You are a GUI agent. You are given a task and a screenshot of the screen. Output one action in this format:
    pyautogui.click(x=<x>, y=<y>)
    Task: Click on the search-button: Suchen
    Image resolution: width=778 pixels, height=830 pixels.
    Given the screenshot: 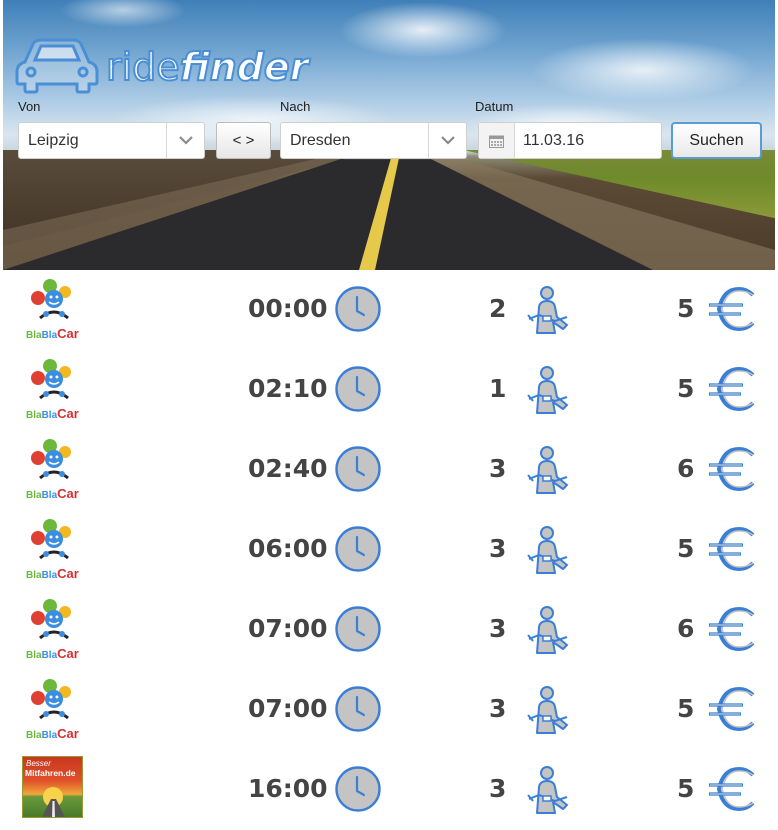 What is the action you would take?
    pyautogui.click(x=716, y=140)
    